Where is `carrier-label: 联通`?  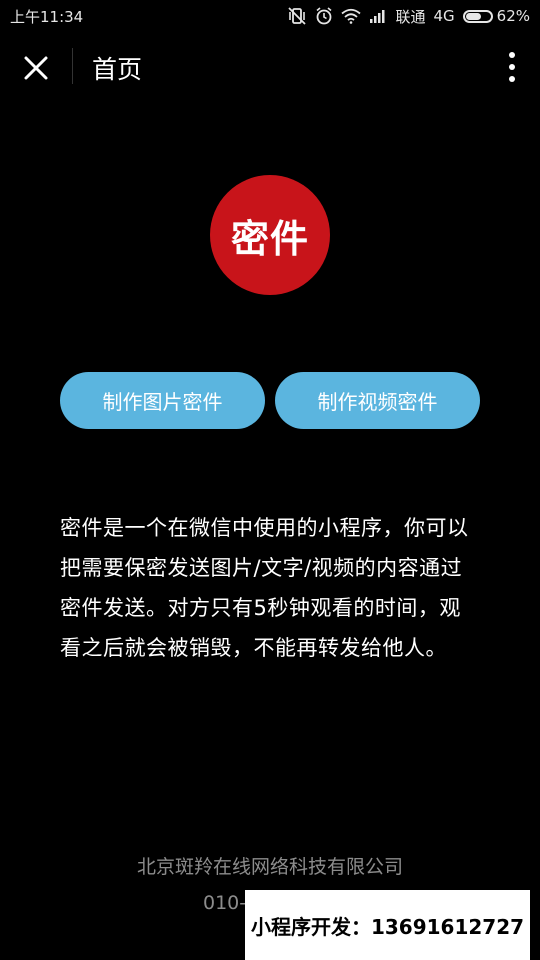
carrier-label: 联通 is located at coordinates (410, 16).